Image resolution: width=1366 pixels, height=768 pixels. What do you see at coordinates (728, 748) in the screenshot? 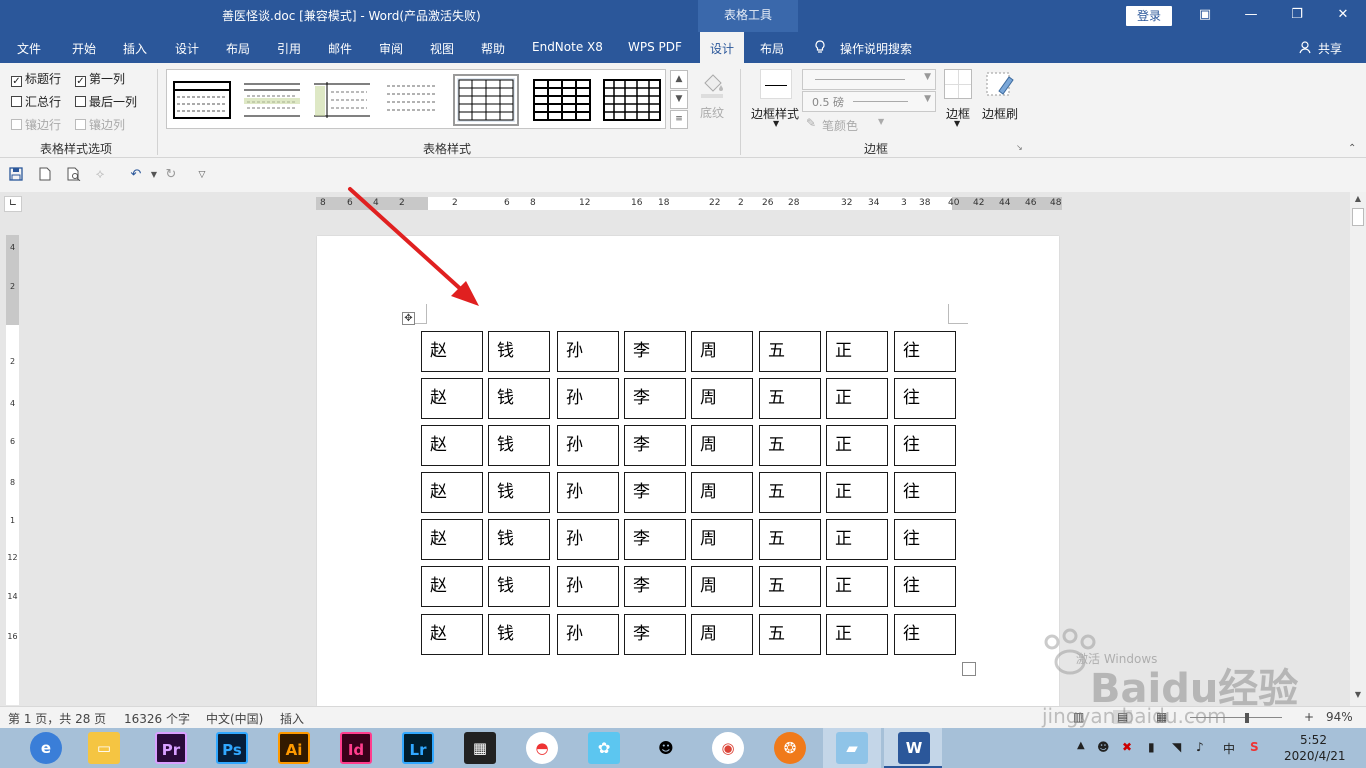
I see `chrome-icon: ◉` at bounding box center [728, 748].